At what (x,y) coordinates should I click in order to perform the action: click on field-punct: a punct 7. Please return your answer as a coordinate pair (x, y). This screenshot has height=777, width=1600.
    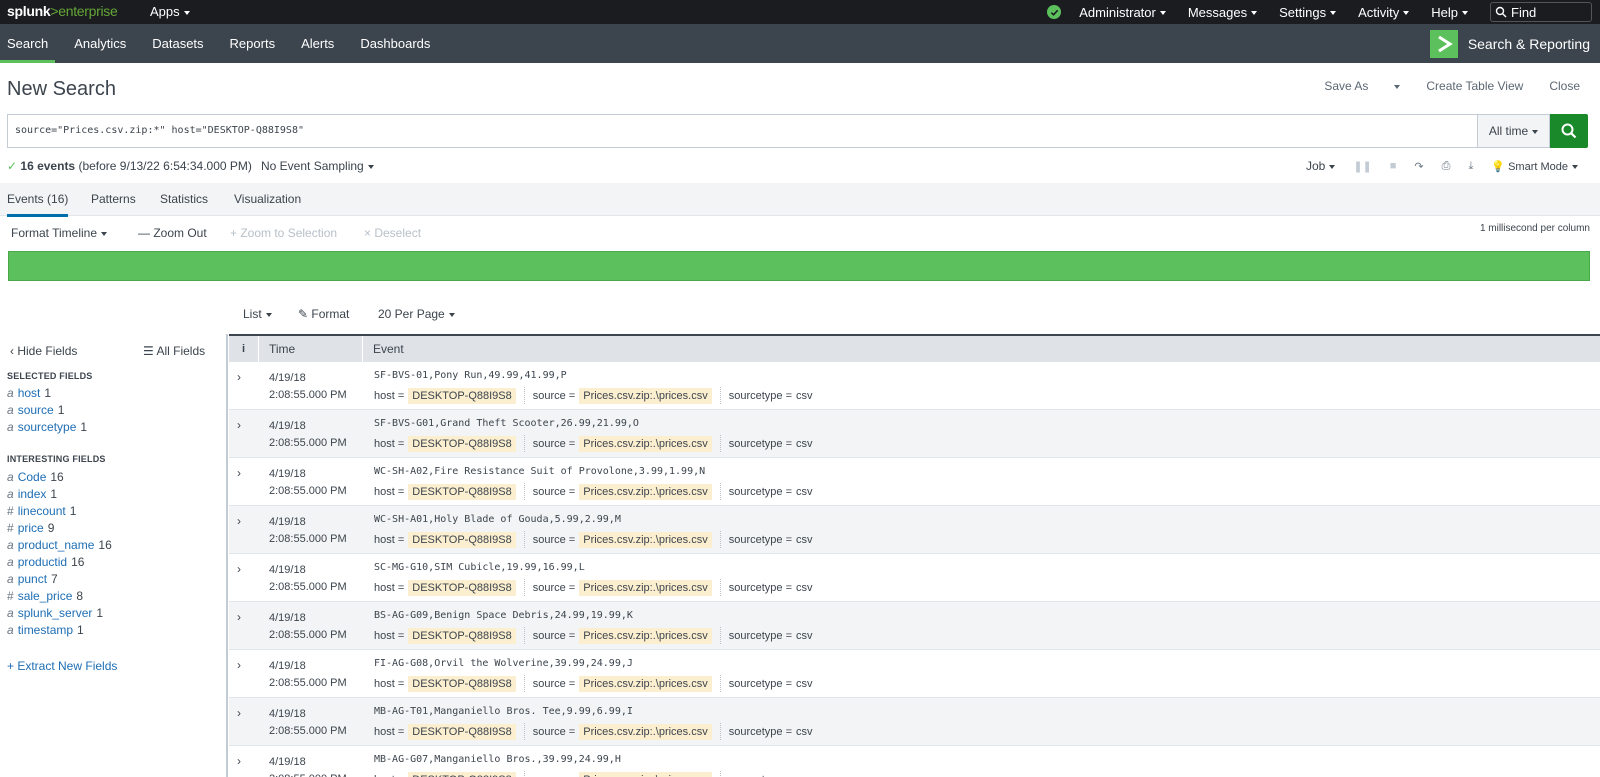
    Looking at the image, I should click on (32, 579).